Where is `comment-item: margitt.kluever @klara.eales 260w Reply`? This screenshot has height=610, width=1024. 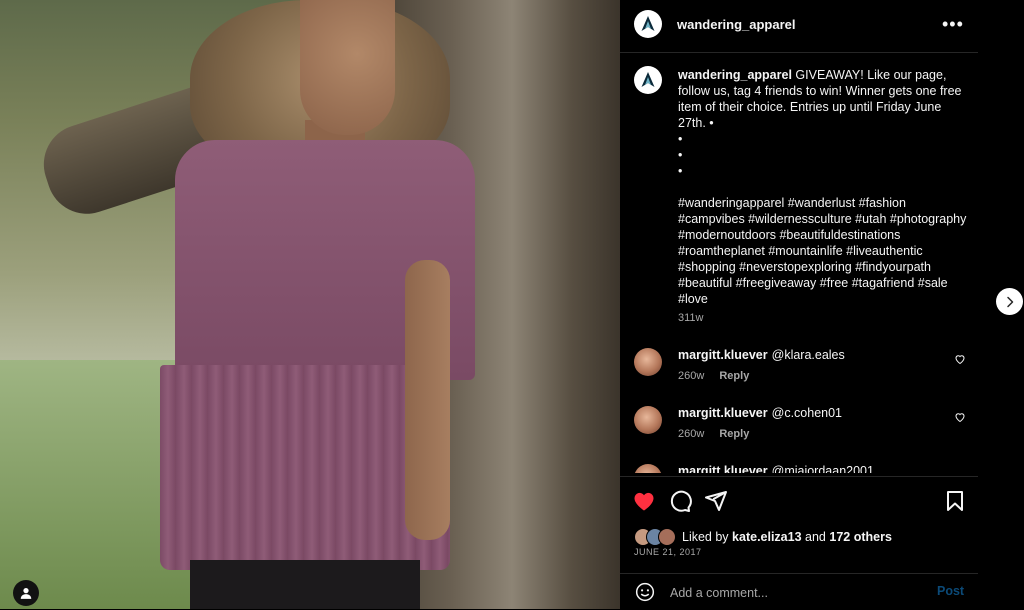 comment-item: margitt.kluever @klara.eales 260w Reply is located at coordinates (799, 376).